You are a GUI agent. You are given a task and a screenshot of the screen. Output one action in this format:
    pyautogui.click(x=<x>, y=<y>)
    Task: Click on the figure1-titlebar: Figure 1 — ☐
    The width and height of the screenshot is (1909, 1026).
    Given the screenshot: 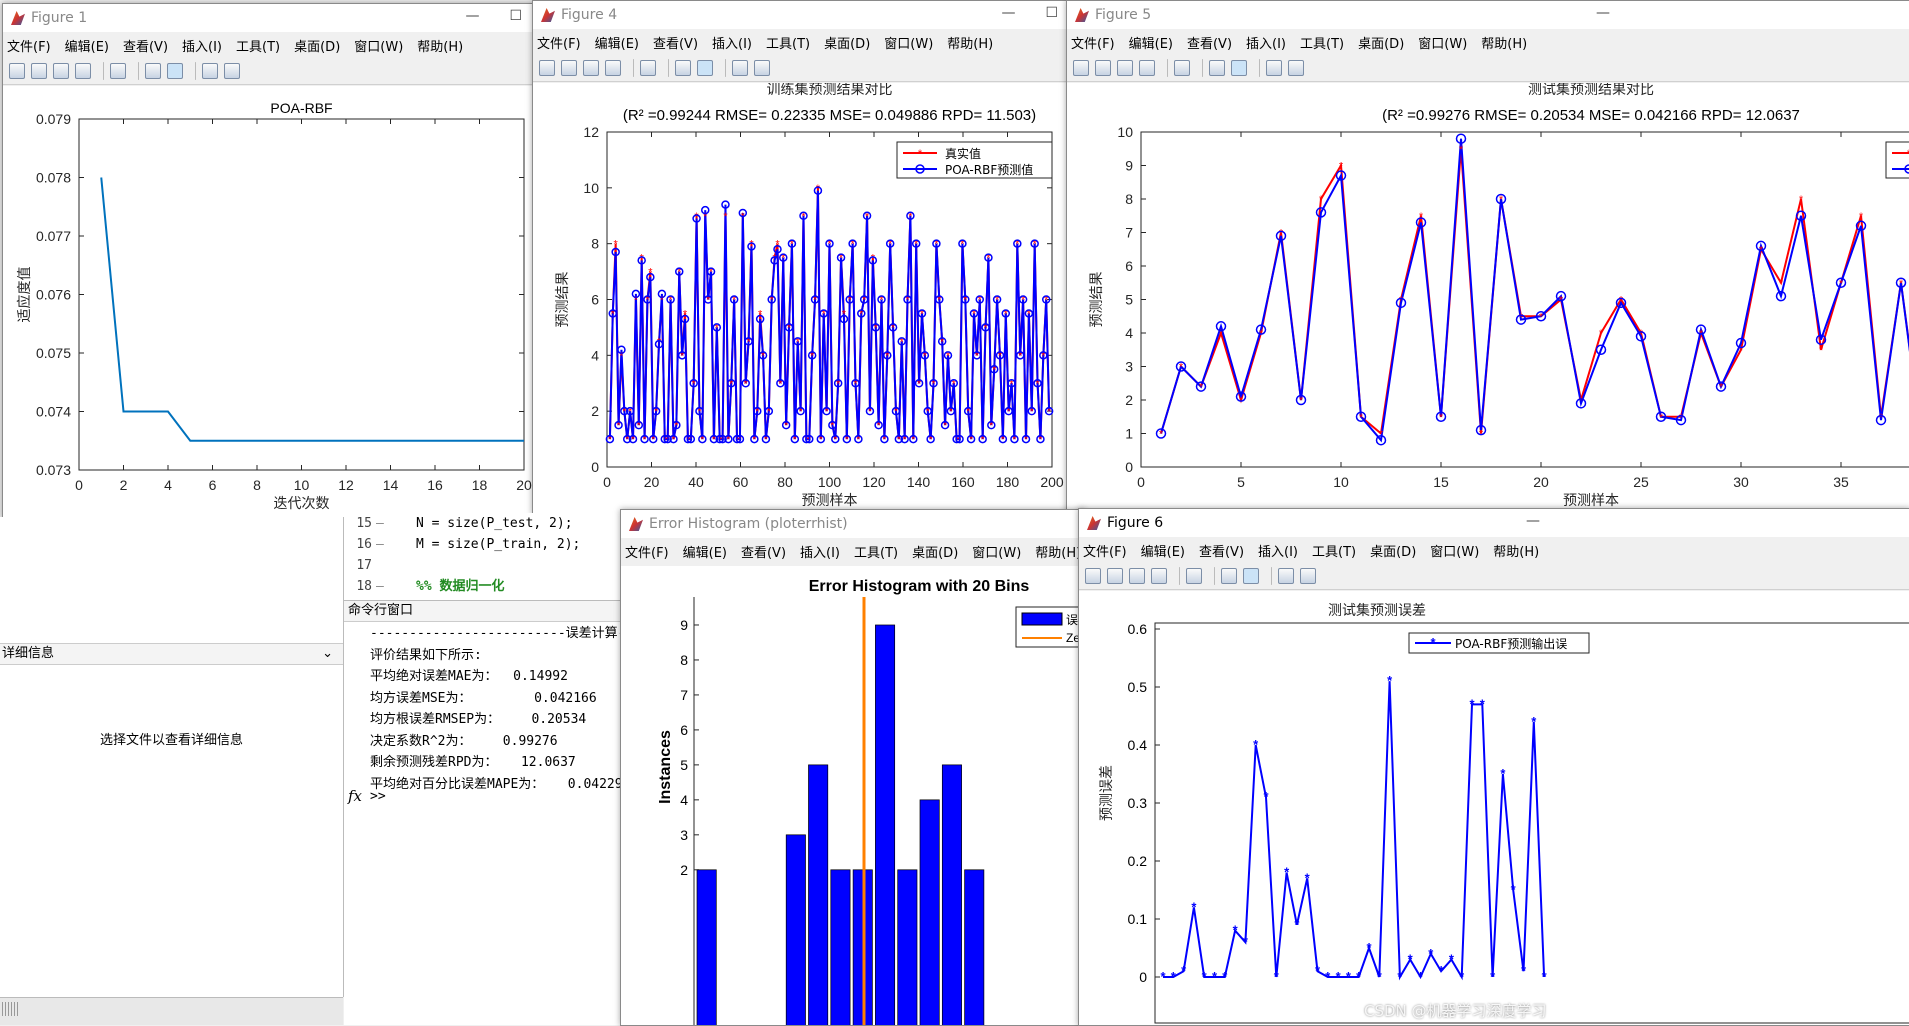 What is the action you would take?
    pyautogui.click(x=267, y=18)
    